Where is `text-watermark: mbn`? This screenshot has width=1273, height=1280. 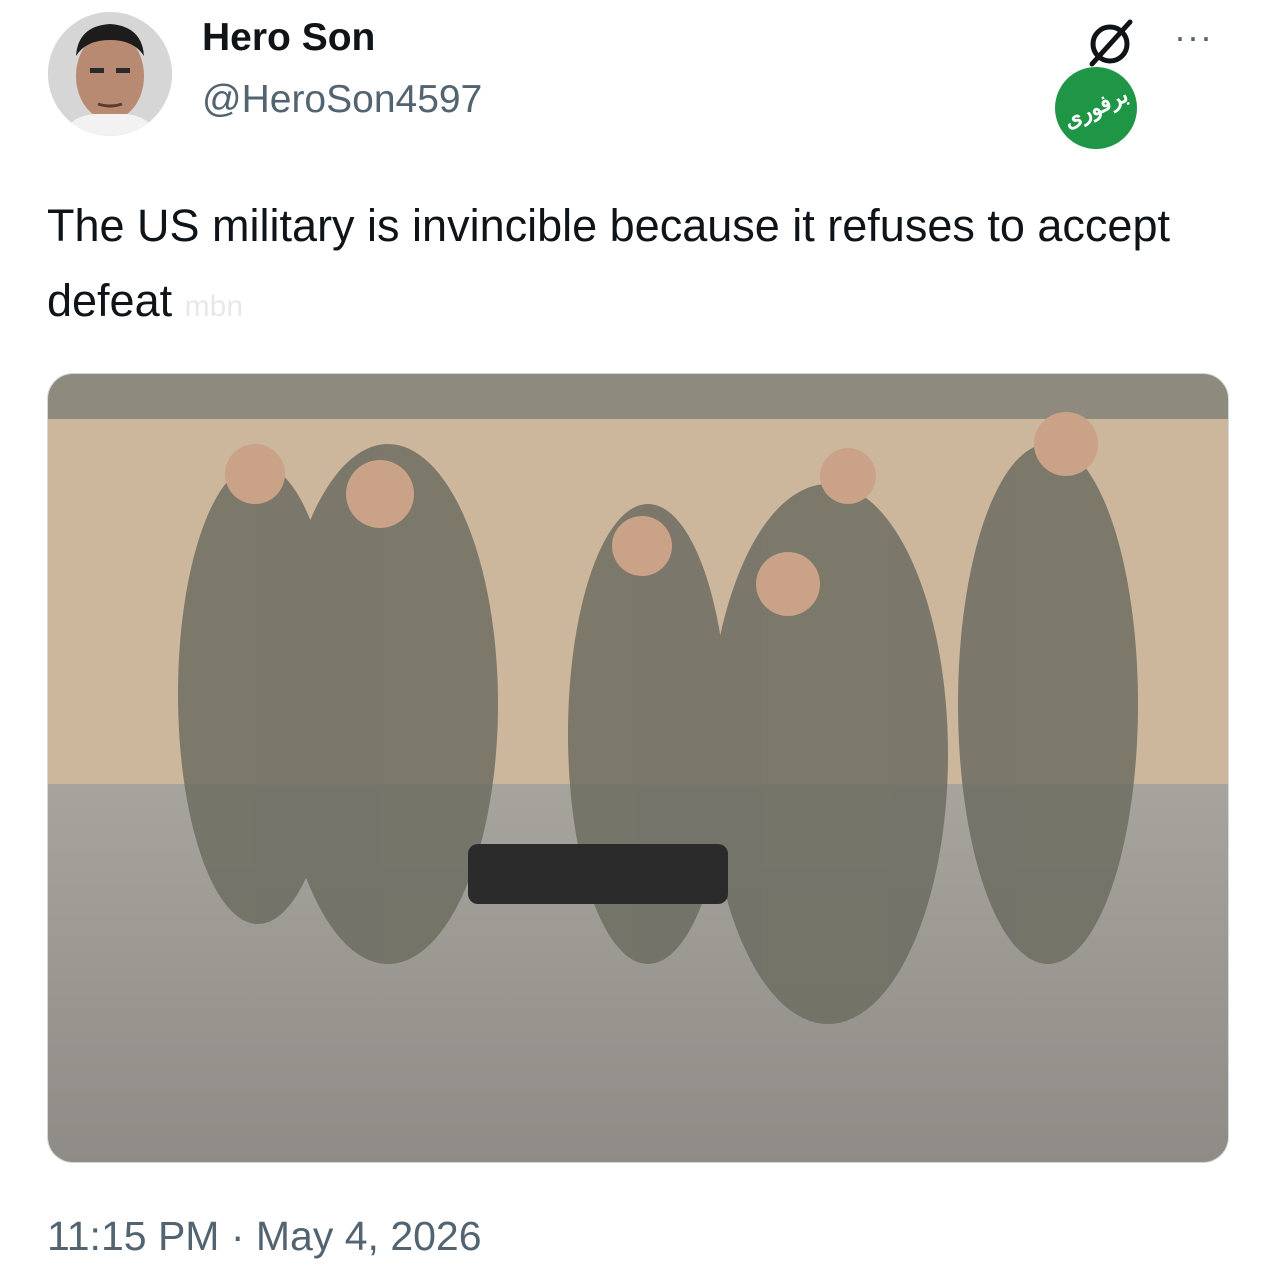
text-watermark: mbn is located at coordinates (213, 306).